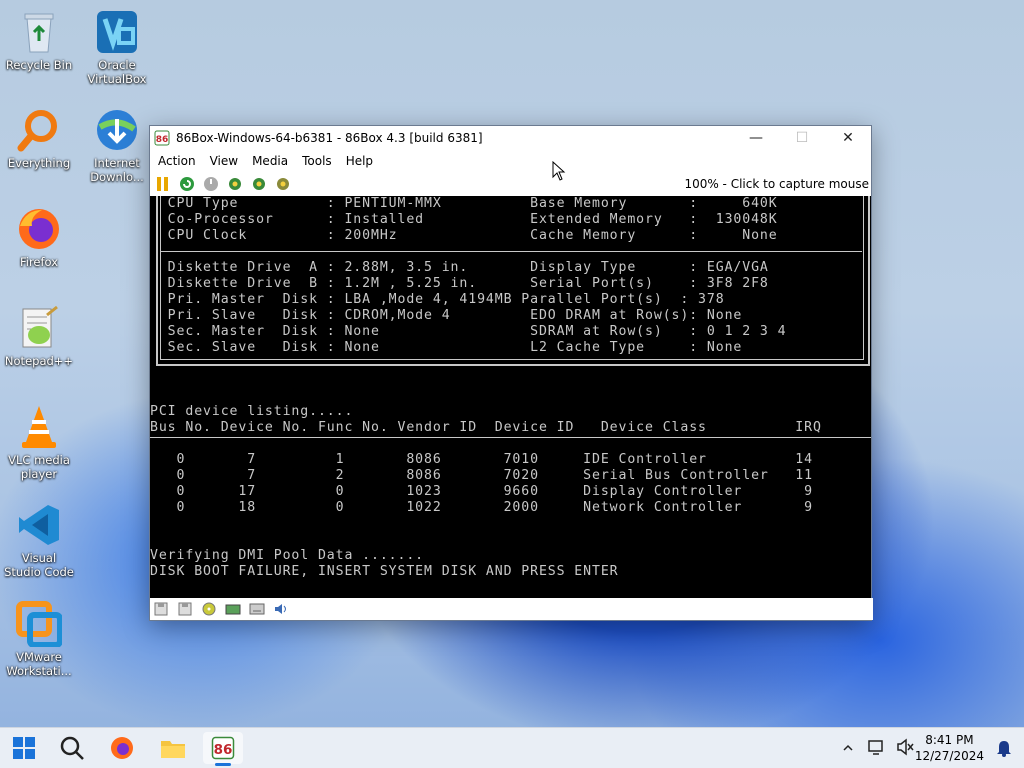 The width and height of the screenshot is (1024, 768). Describe the element at coordinates (39, 525) in the screenshot. I see `vscode-icon` at that location.